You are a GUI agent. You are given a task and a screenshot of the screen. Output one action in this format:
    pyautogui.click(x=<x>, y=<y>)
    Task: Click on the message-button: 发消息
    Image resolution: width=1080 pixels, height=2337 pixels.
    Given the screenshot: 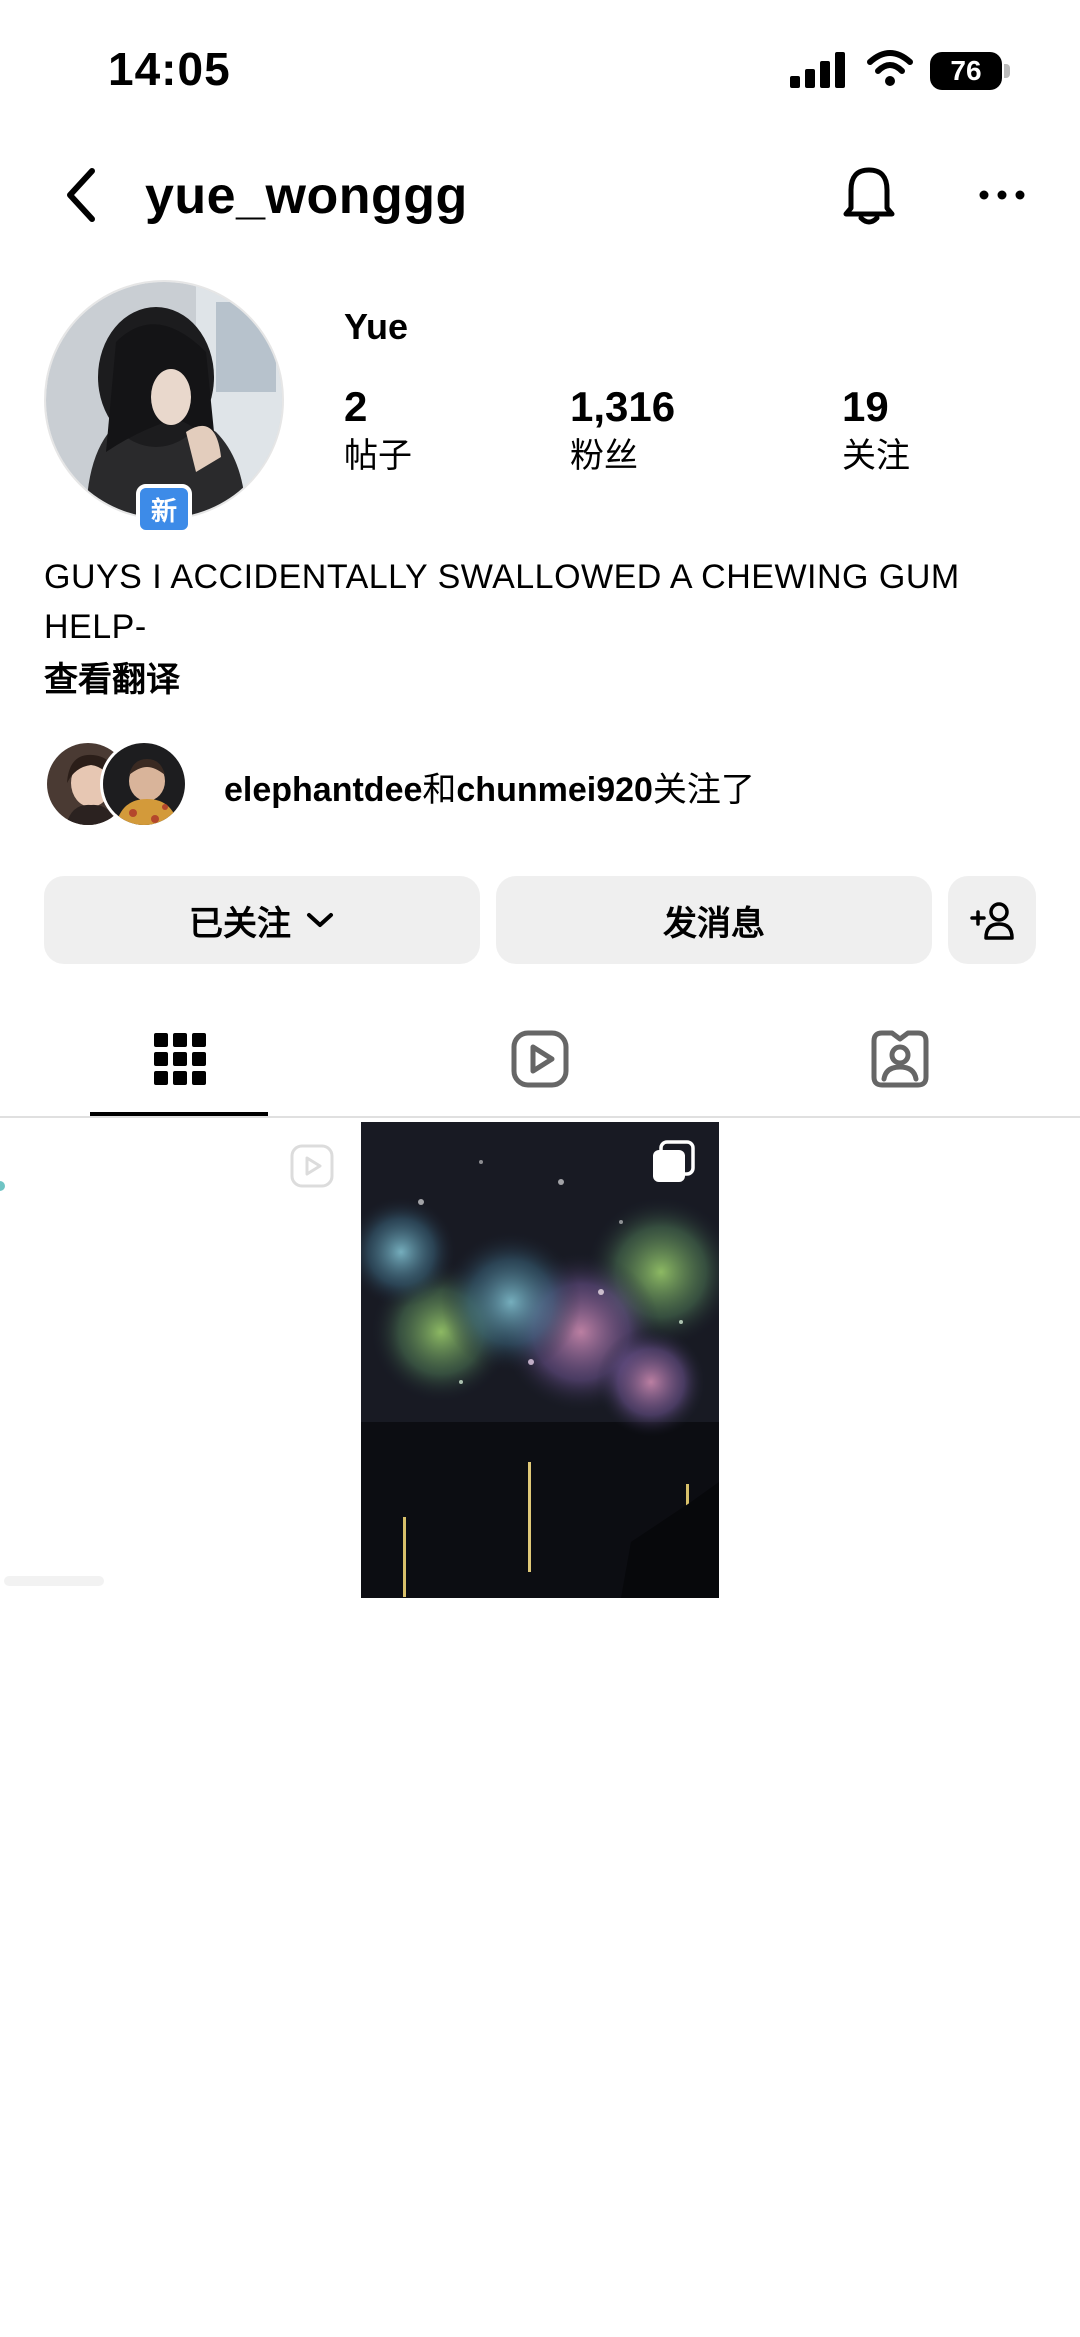 What is the action you would take?
    pyautogui.click(x=714, y=920)
    